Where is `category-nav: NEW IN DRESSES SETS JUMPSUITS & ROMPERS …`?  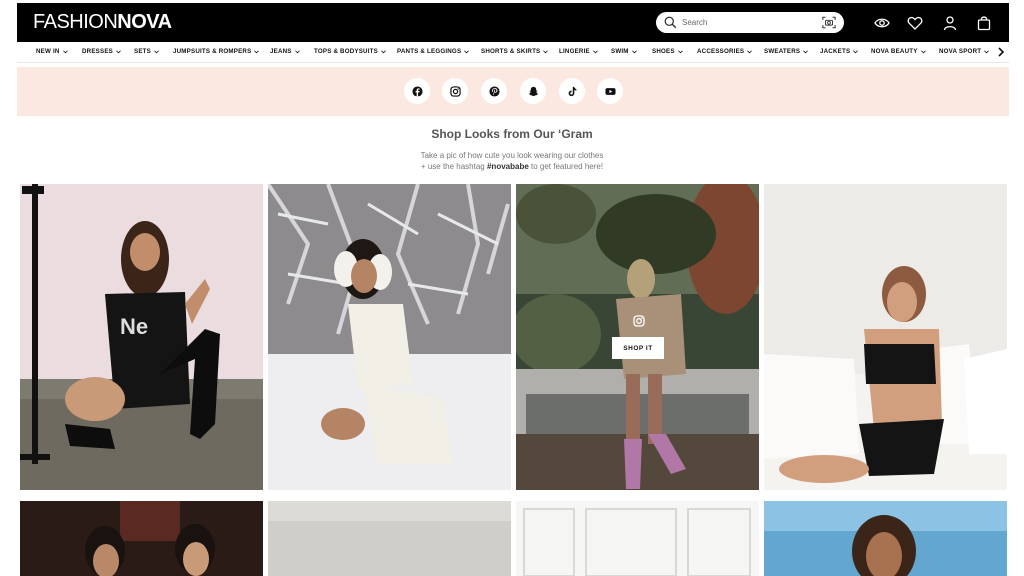
category-nav: NEW IN DRESSES SETS JUMPSUITS & ROMPERS … is located at coordinates (513, 52).